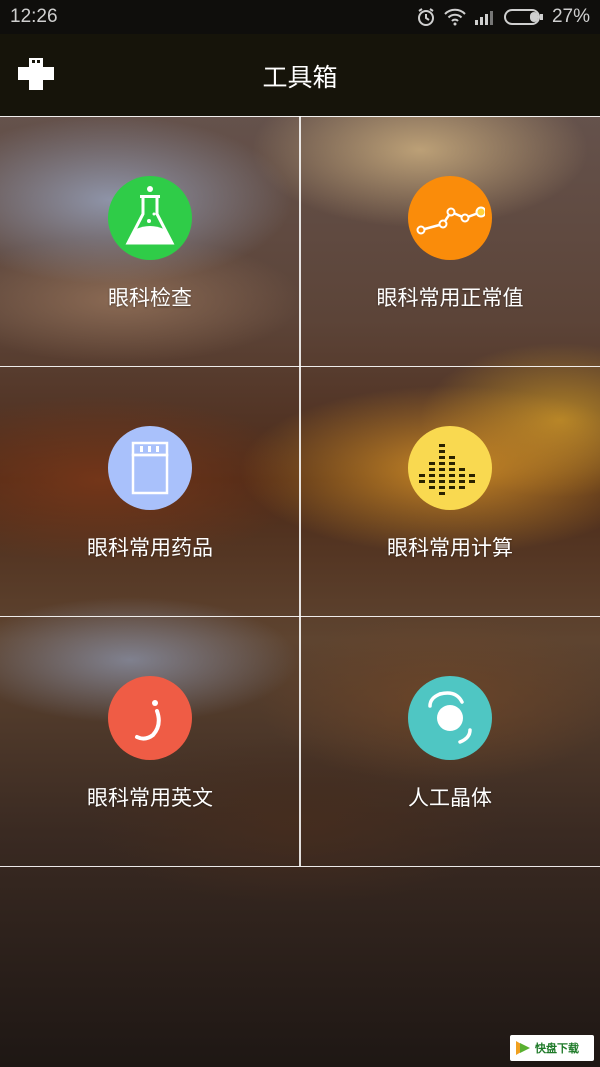 This screenshot has height=1067, width=600. Describe the element at coordinates (150, 468) in the screenshot. I see `medicine-bottle-icon` at that location.